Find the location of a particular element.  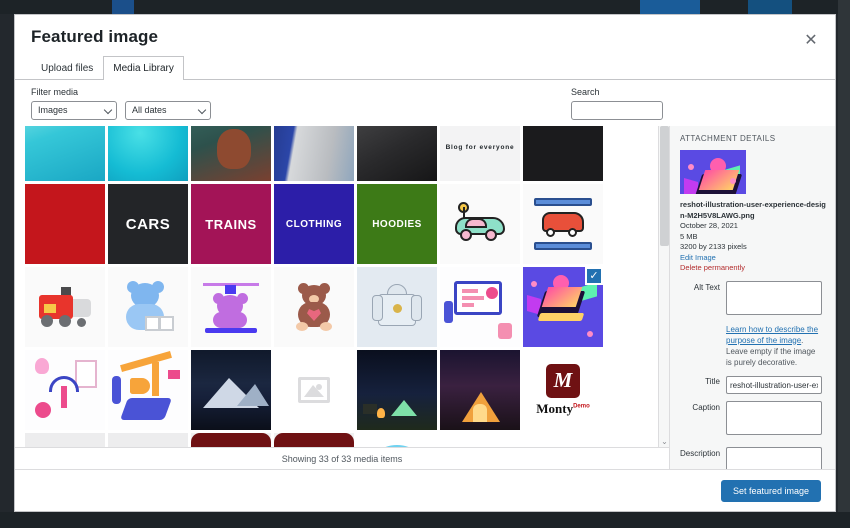

caption-field-row: Caption is located at coordinates (753, 420).